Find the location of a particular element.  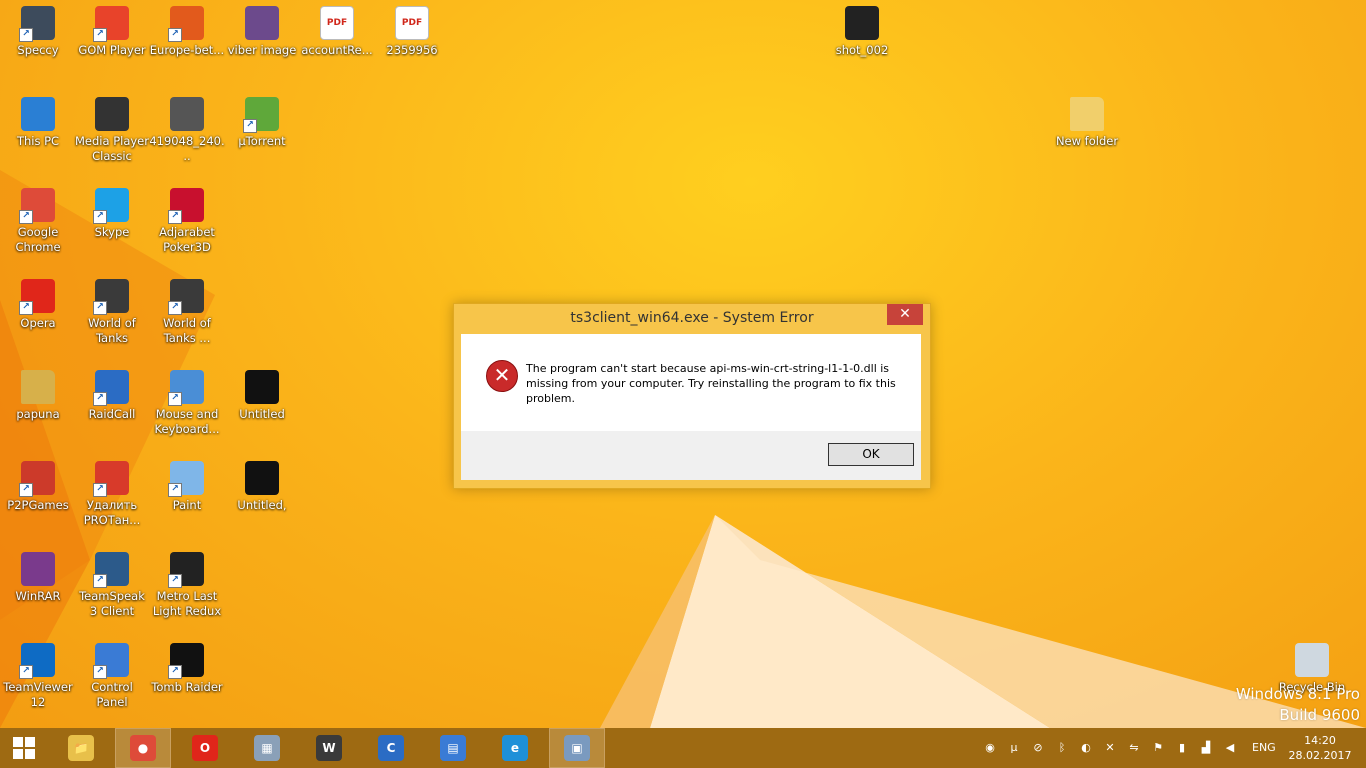

desktop-icon: ↗ Metro Last Light Redux is located at coordinates (187, 585).